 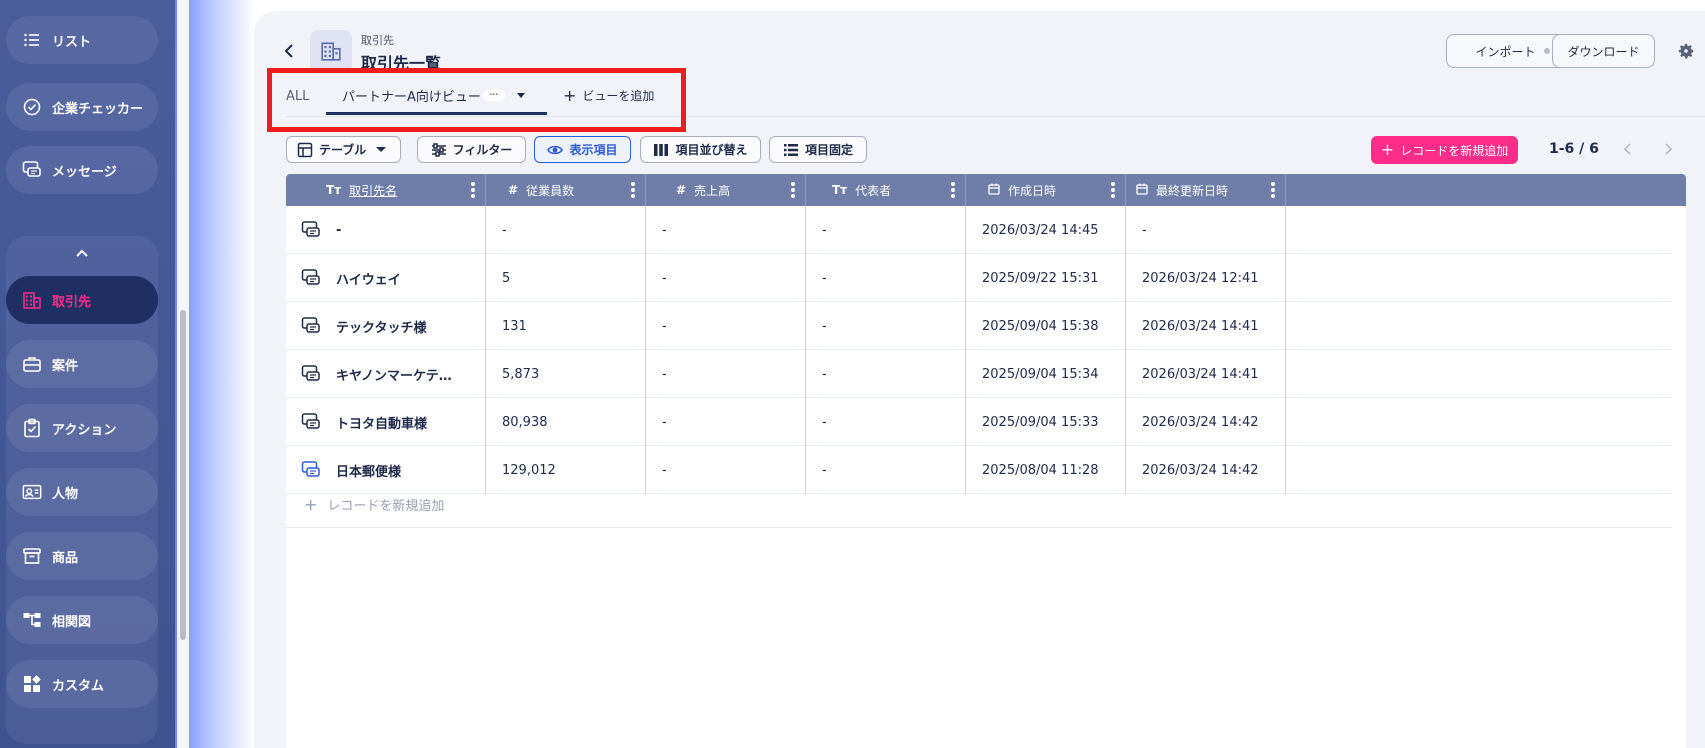 What do you see at coordinates (555, 150) in the screenshot?
I see `eye-icon` at bounding box center [555, 150].